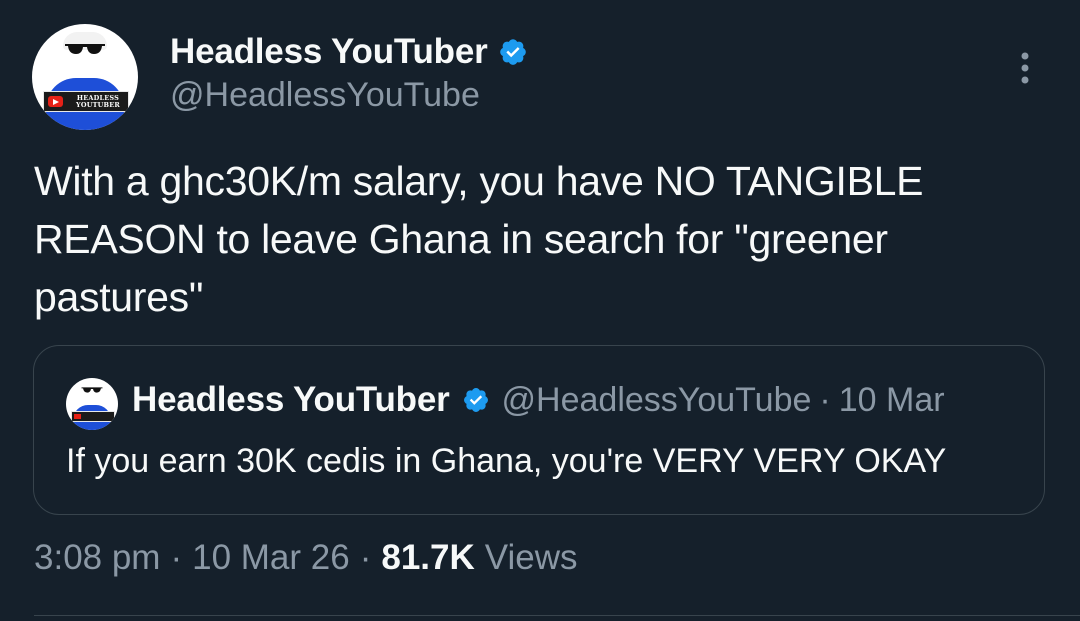  What do you see at coordinates (98, 101) in the screenshot?
I see `avatar-logo-text: HEADLESS YOUTUBER` at bounding box center [98, 101].